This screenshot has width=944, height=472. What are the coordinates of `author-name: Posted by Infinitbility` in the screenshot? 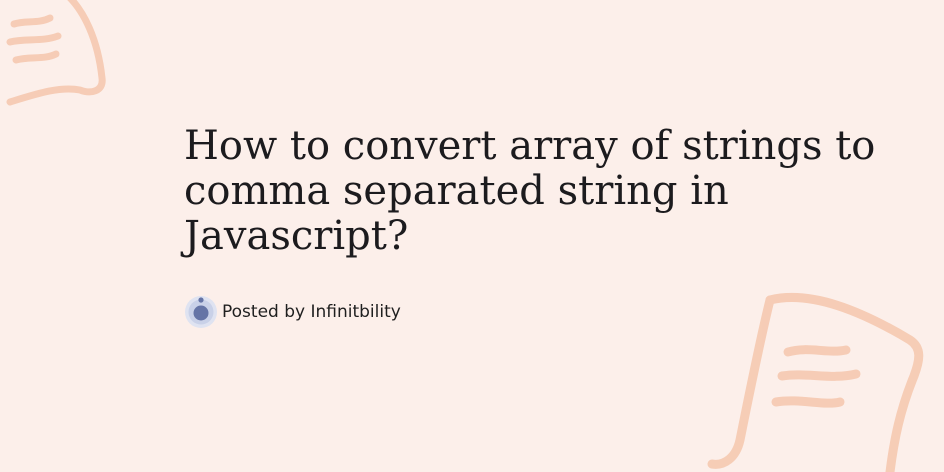 It's located at (311, 312).